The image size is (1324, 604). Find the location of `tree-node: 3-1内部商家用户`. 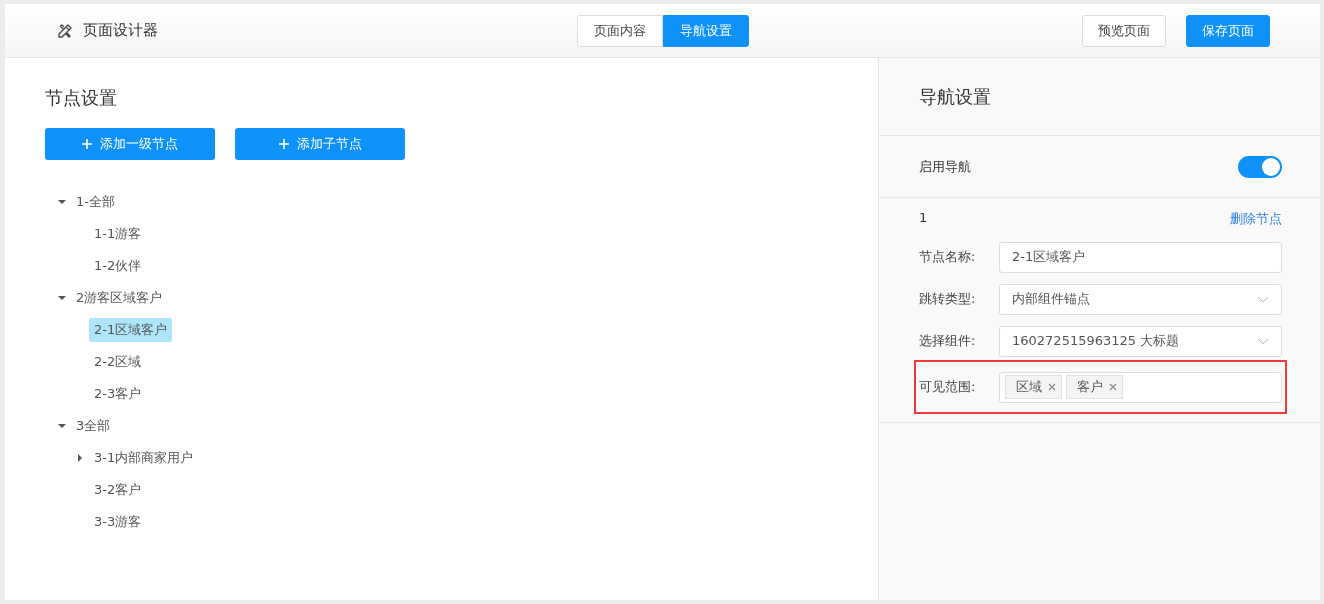

tree-node: 3-1内部商家用户 is located at coordinates (144, 458).